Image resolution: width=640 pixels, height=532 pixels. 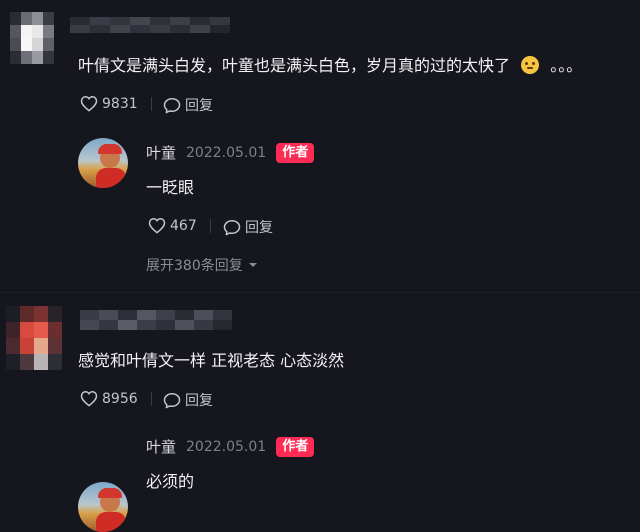 I want to click on comment-trailing-dots: 。。。, so click(x=566, y=65).